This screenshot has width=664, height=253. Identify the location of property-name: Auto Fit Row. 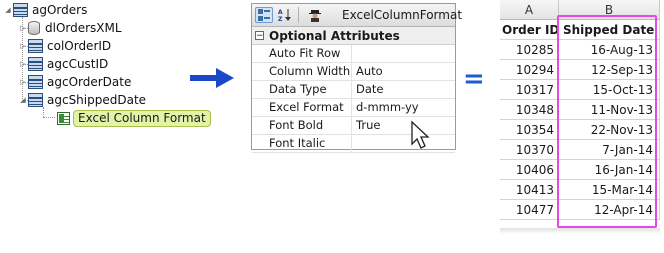
(302, 53).